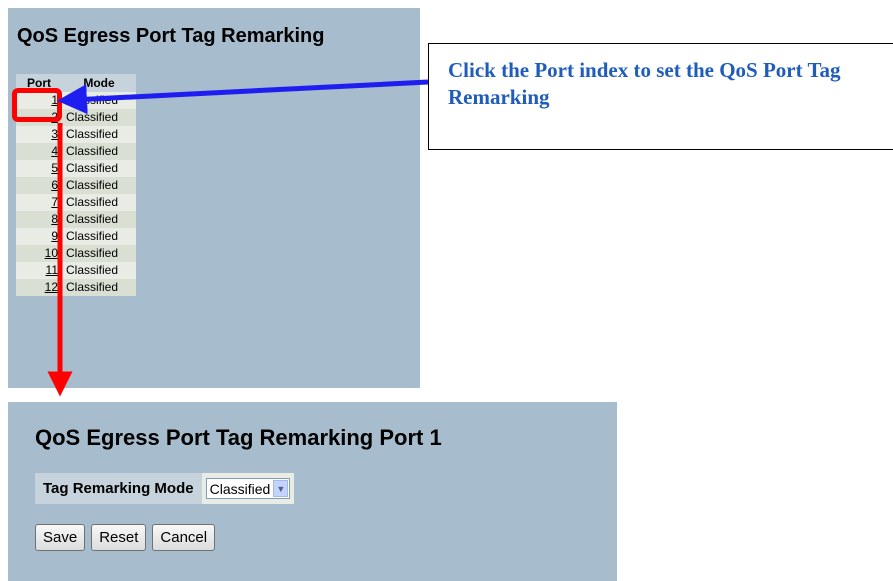 The height and width of the screenshot is (581, 893). Describe the element at coordinates (54, 202) in the screenshot. I see `port-link-7: 7` at that location.